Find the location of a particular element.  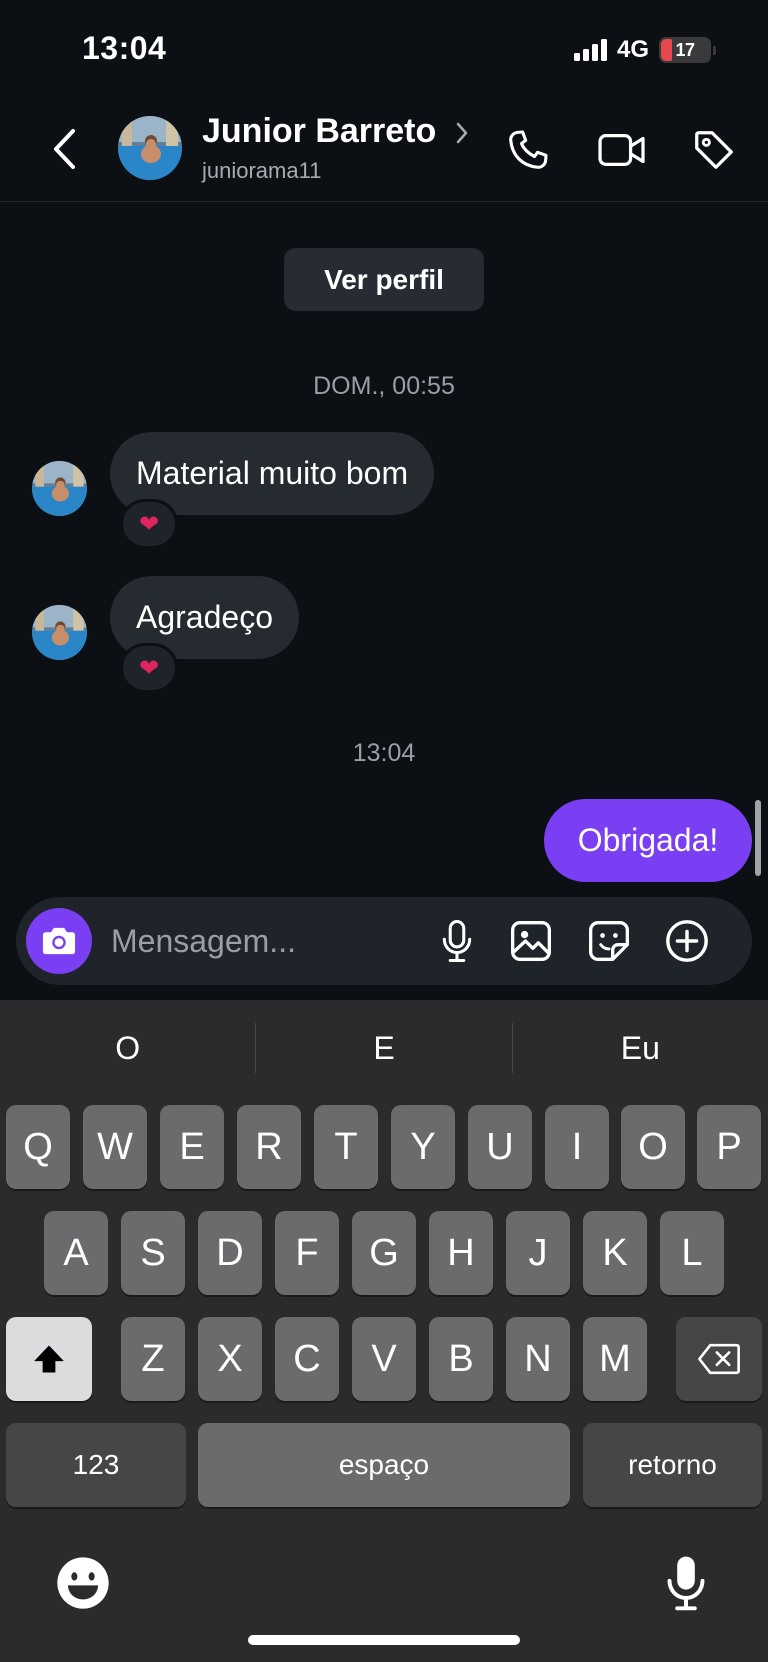

key-j: J is located at coordinates (538, 1253).